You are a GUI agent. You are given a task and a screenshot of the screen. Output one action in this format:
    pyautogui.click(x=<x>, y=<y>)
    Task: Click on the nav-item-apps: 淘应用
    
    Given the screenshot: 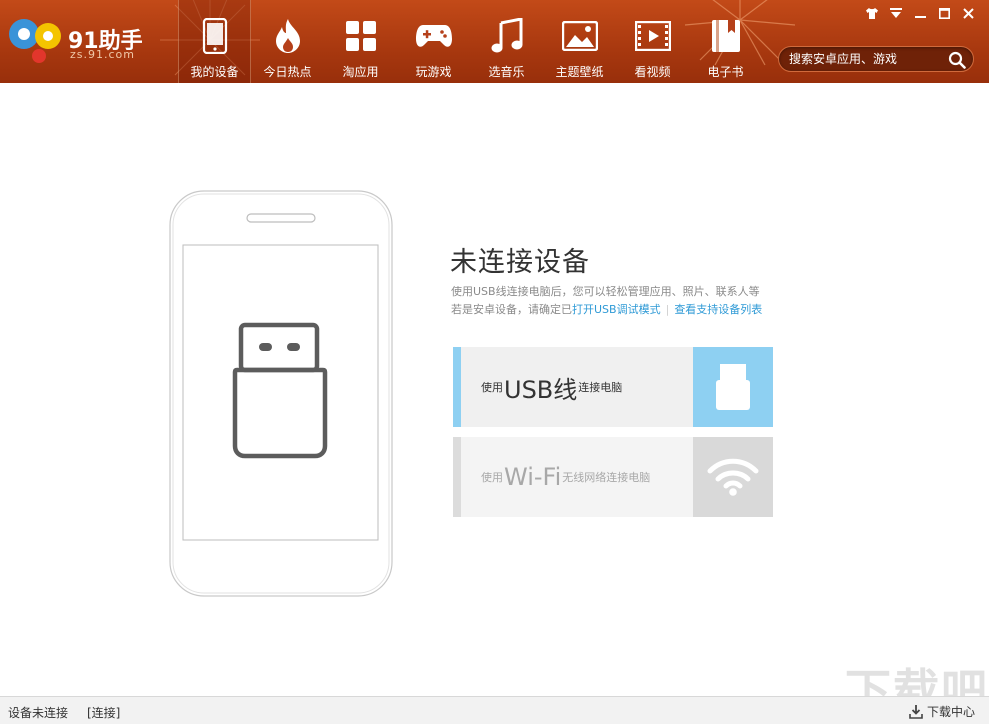 What is the action you would take?
    pyautogui.click(x=360, y=41)
    